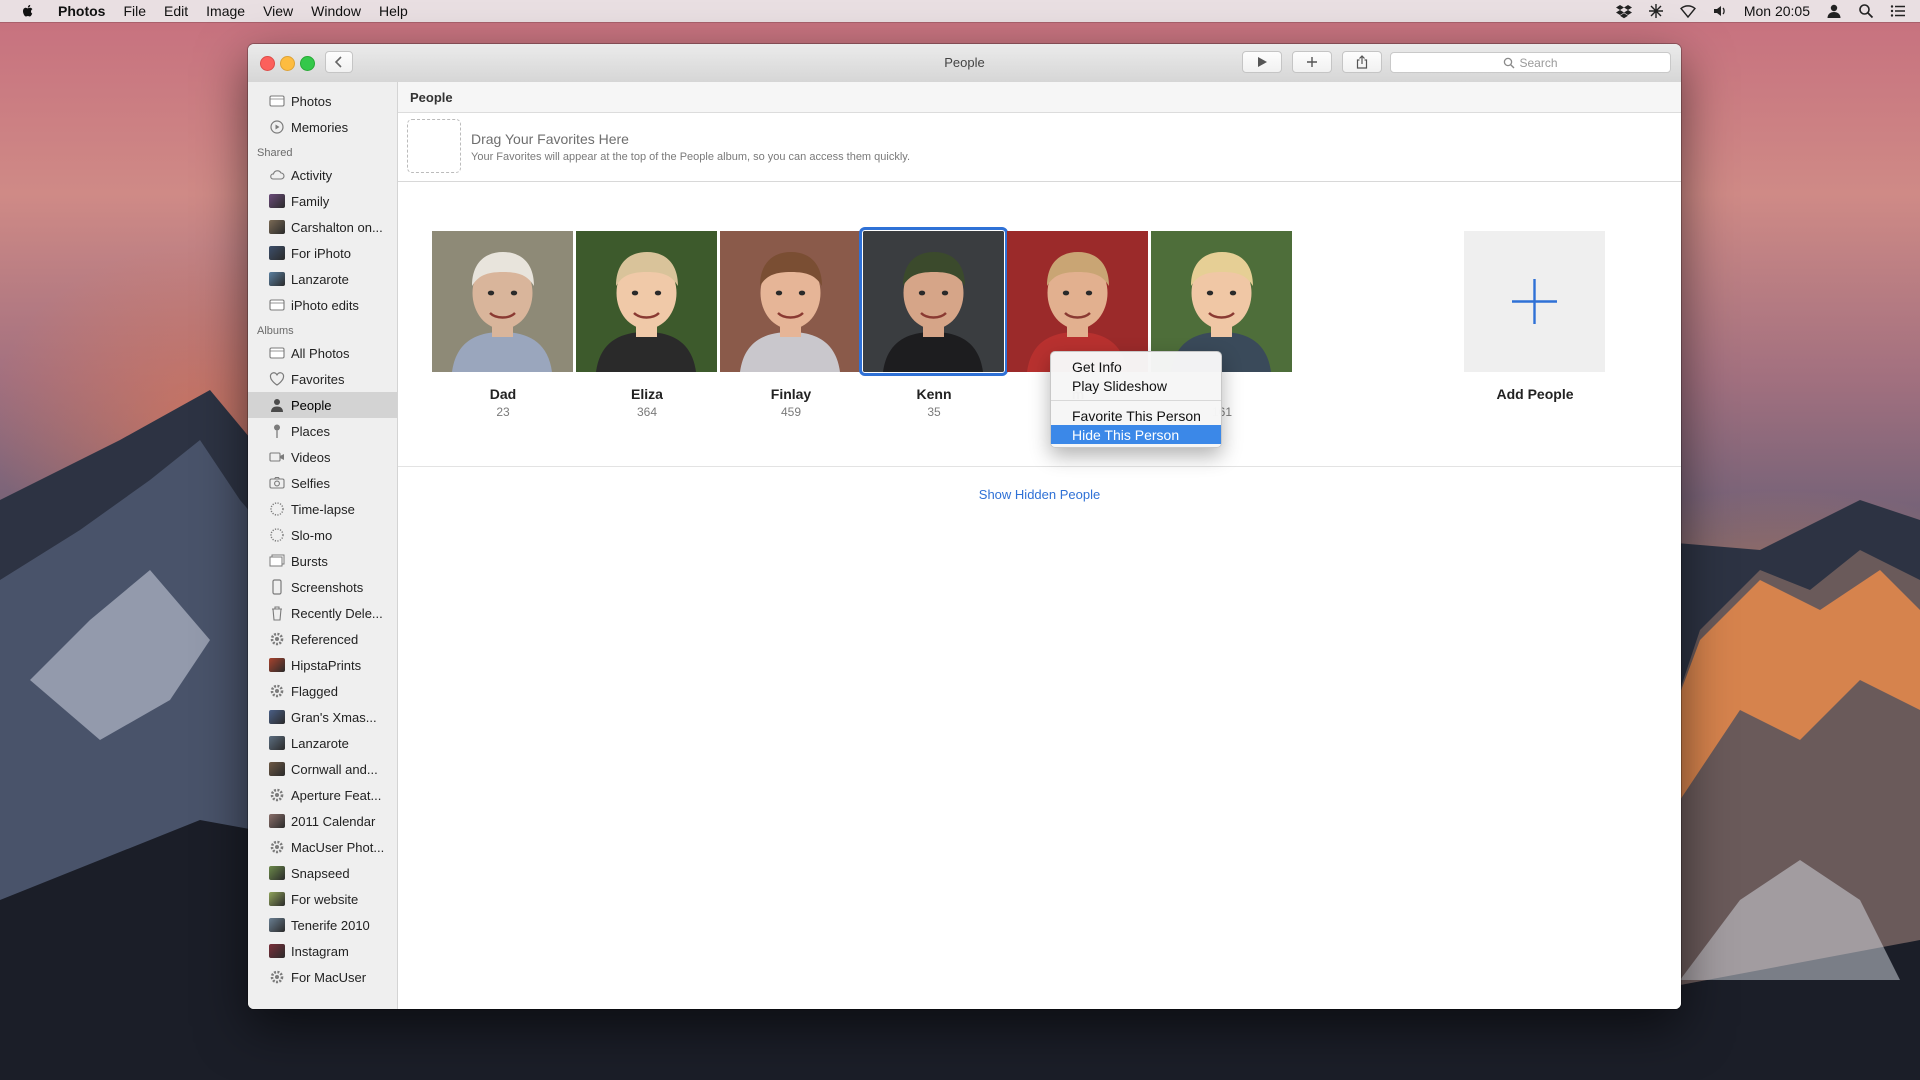 The width and height of the screenshot is (1920, 1080). Describe the element at coordinates (1136, 366) in the screenshot. I see `menu-item-get-info: Get Info` at that location.